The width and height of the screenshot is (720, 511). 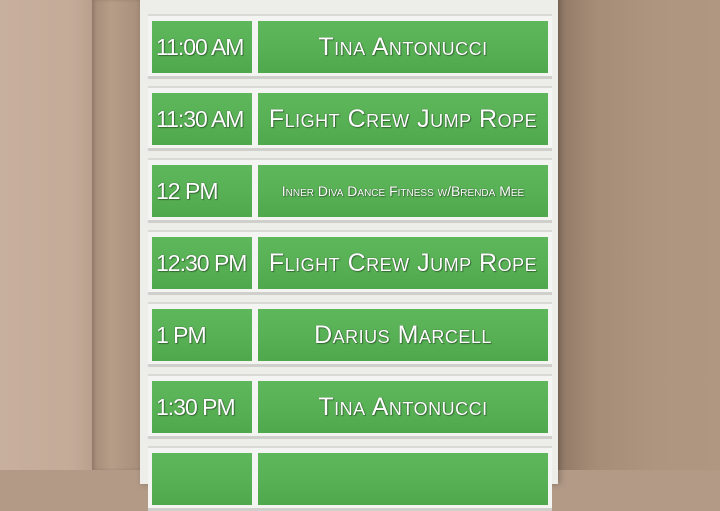 What do you see at coordinates (202, 479) in the screenshot?
I see `time-card-partial` at bounding box center [202, 479].